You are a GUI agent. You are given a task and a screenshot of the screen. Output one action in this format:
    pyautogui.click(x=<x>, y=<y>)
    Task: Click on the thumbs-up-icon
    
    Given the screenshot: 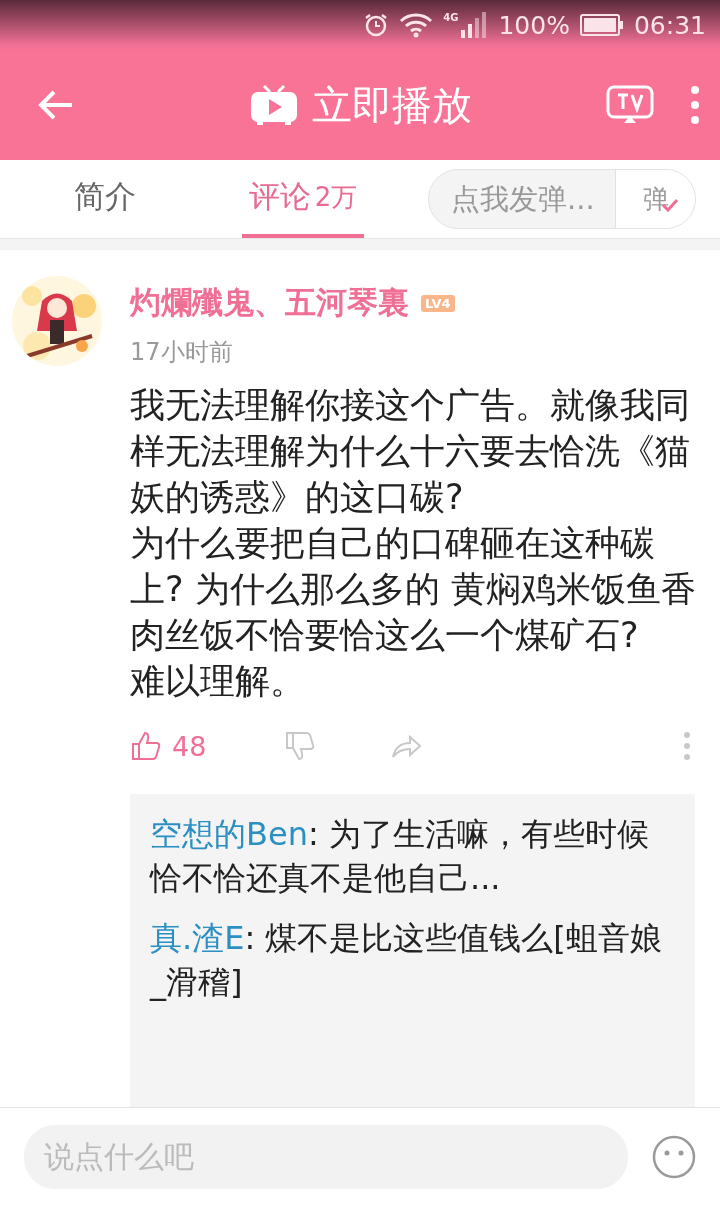 What is the action you would take?
    pyautogui.click(x=146, y=746)
    